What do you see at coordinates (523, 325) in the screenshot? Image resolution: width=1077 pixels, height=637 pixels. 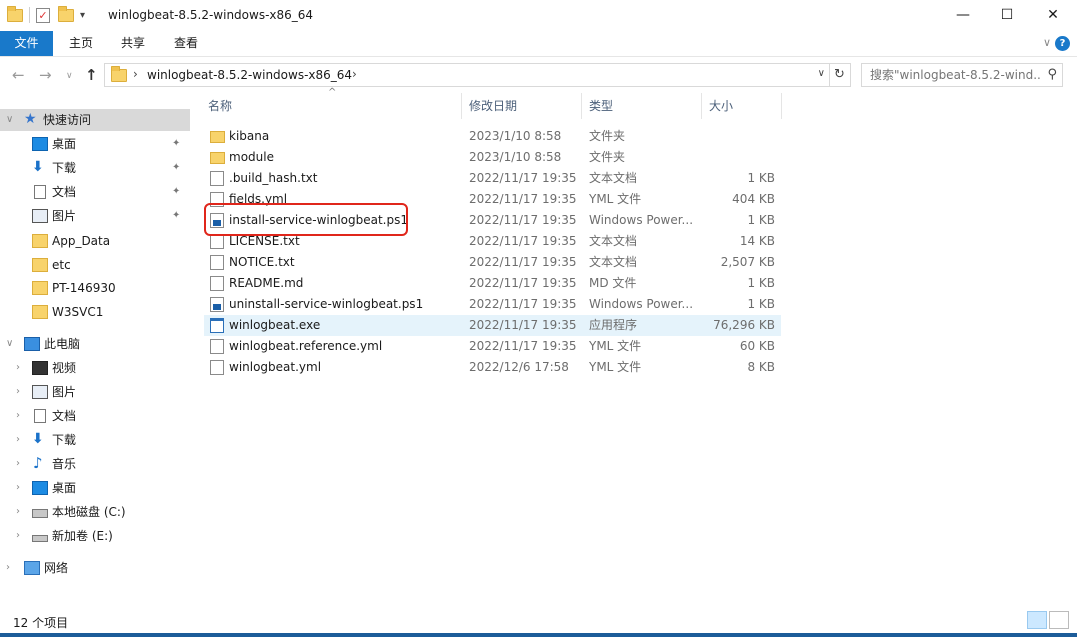 I see `file-date: 2022/11/17 19:35` at bounding box center [523, 325].